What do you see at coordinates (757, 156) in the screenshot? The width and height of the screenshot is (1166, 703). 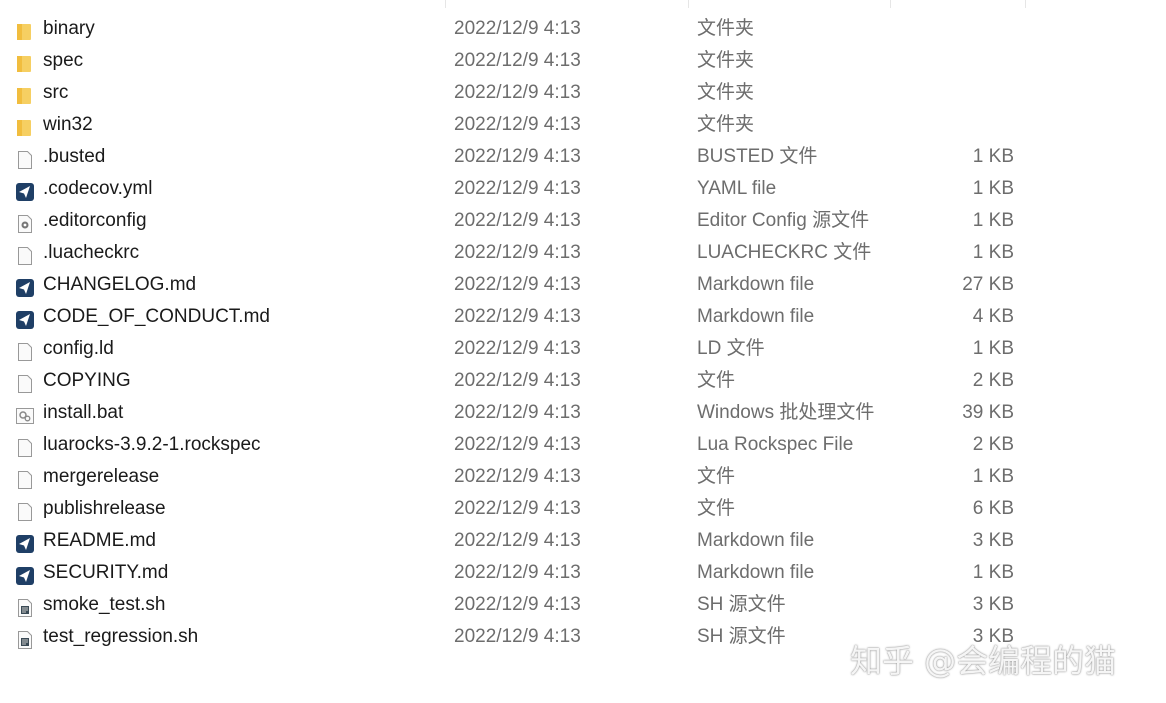 I see `file-type: BUSTED 文件` at bounding box center [757, 156].